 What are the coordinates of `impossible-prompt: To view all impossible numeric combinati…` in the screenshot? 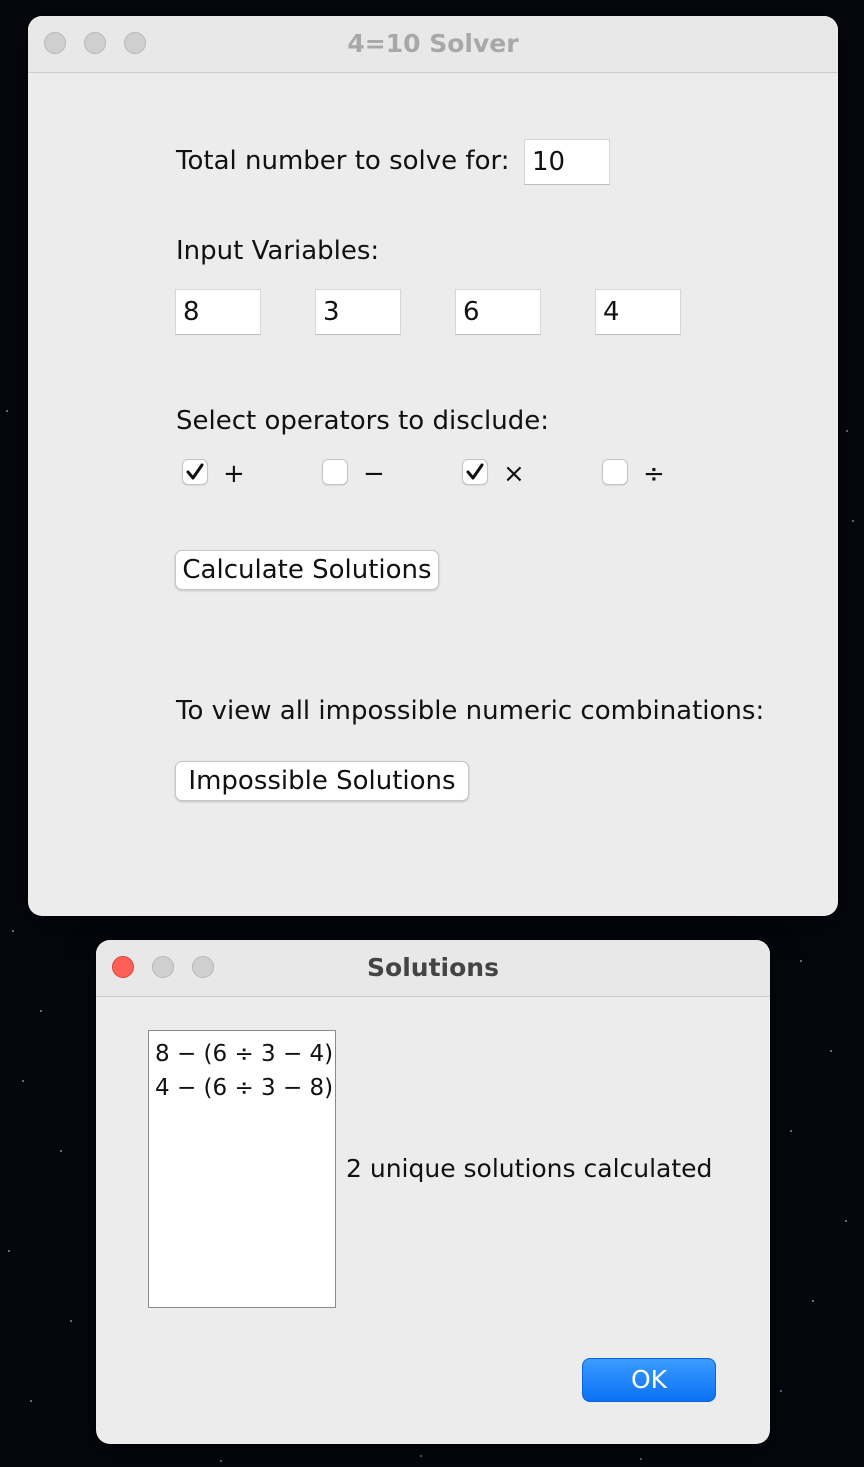 It's located at (470, 711).